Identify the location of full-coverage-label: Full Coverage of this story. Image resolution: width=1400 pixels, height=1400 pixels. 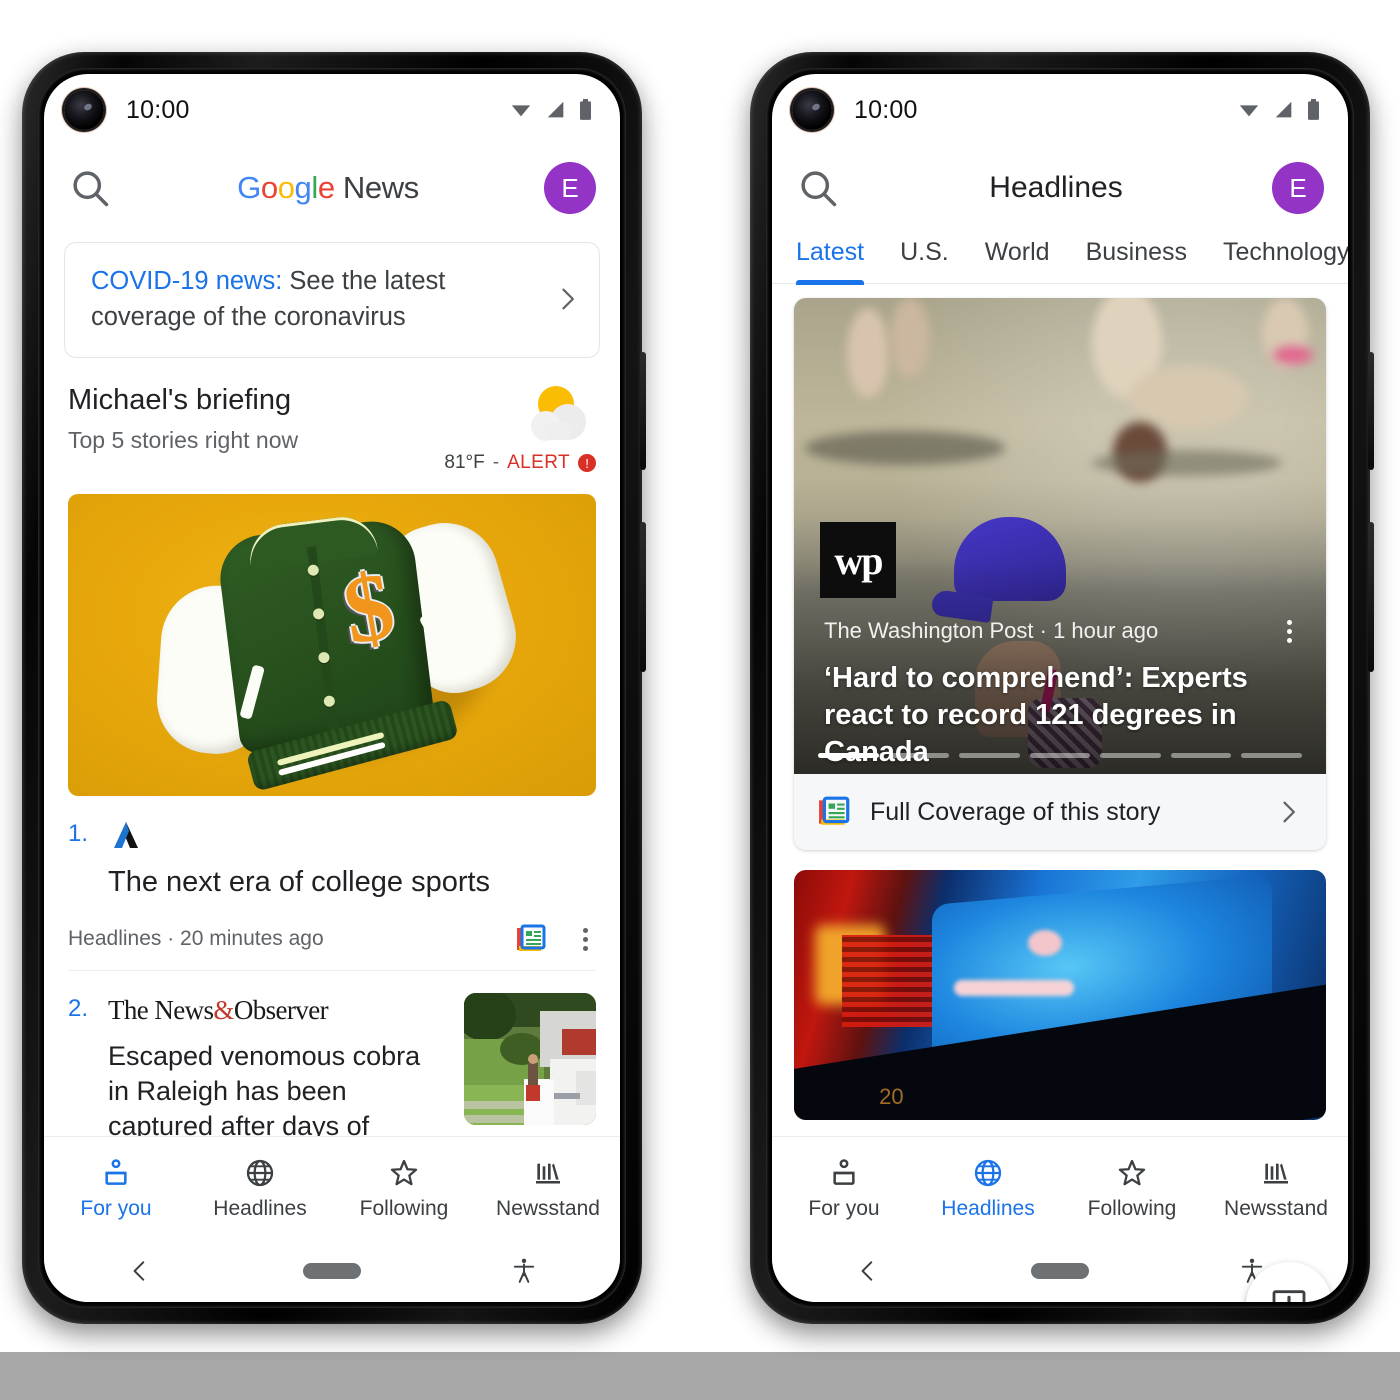
(1015, 811).